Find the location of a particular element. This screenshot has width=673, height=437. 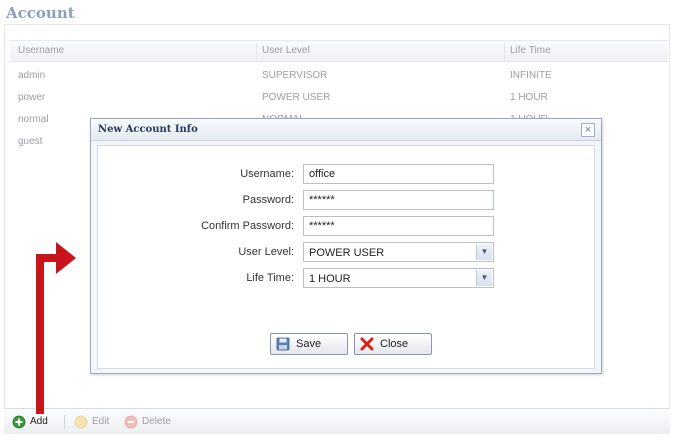

delete-icon is located at coordinates (131, 422).